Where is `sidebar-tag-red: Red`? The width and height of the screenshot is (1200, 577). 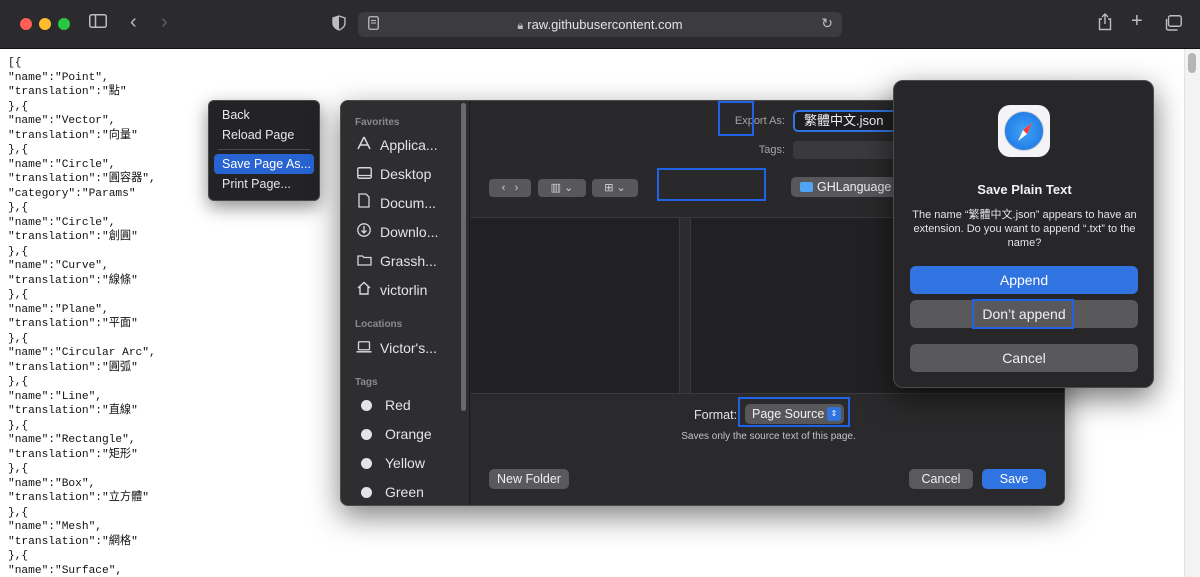 sidebar-tag-red: Red is located at coordinates (410, 405).